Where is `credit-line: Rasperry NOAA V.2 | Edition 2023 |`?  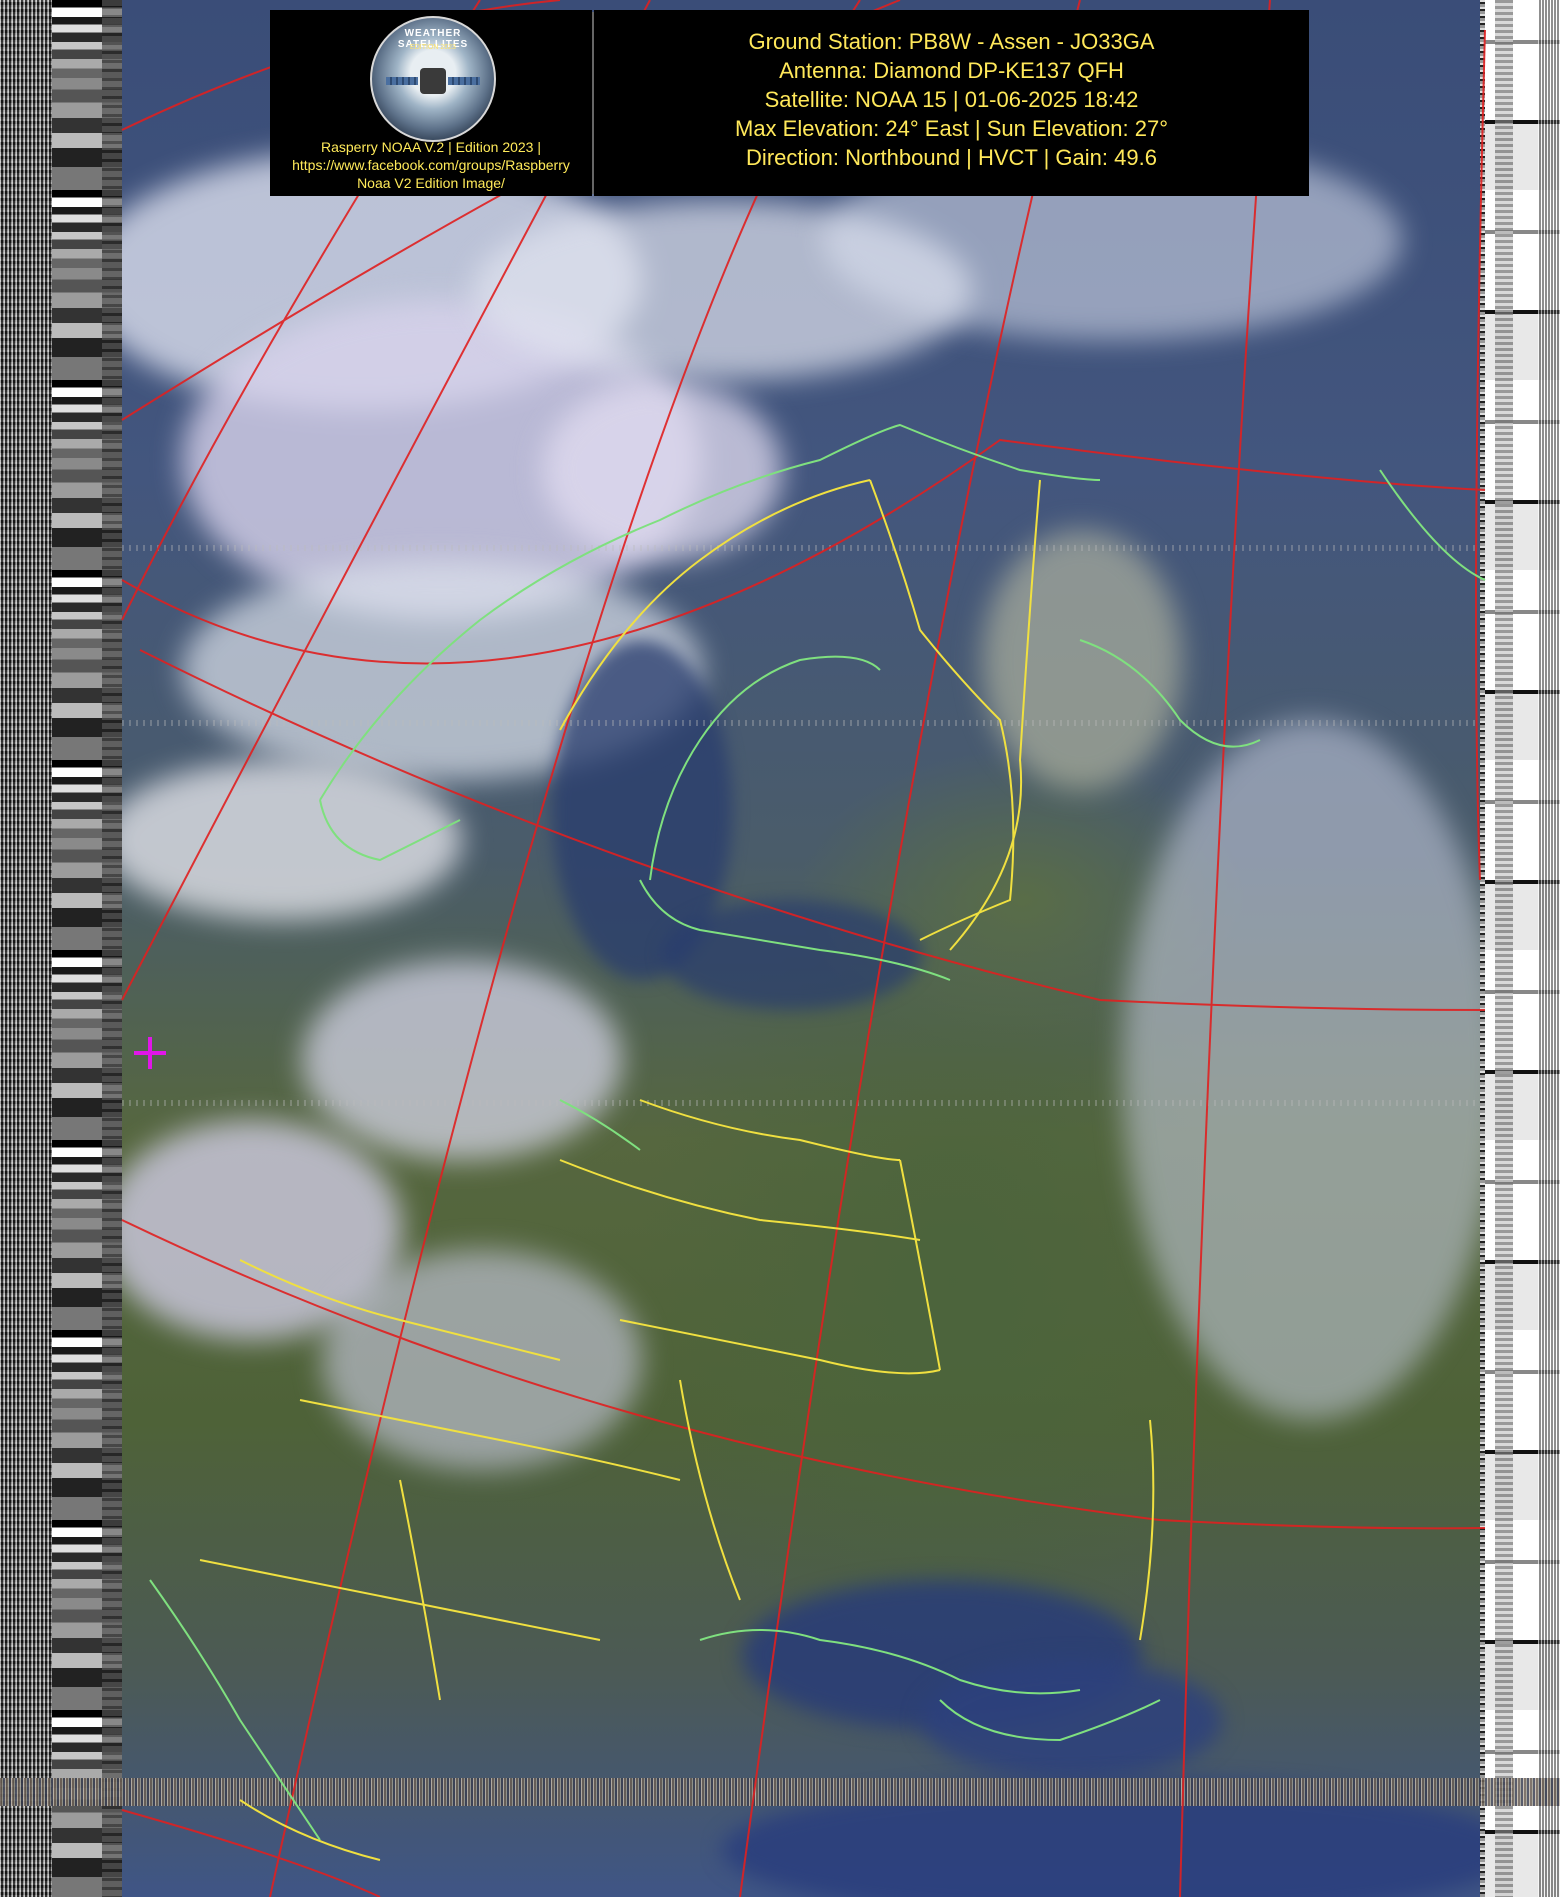 credit-line: Rasperry NOAA V.2 | Edition 2023 | is located at coordinates (431, 147).